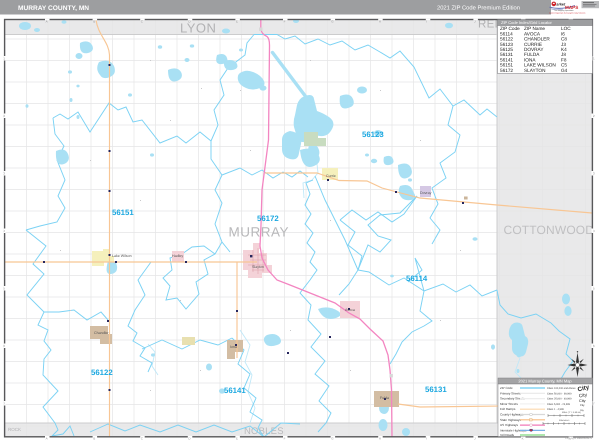 This screenshot has width=600, height=440. Describe the element at coordinates (14, 429) in the screenshot. I see `svg-text: ROCK` at that location.